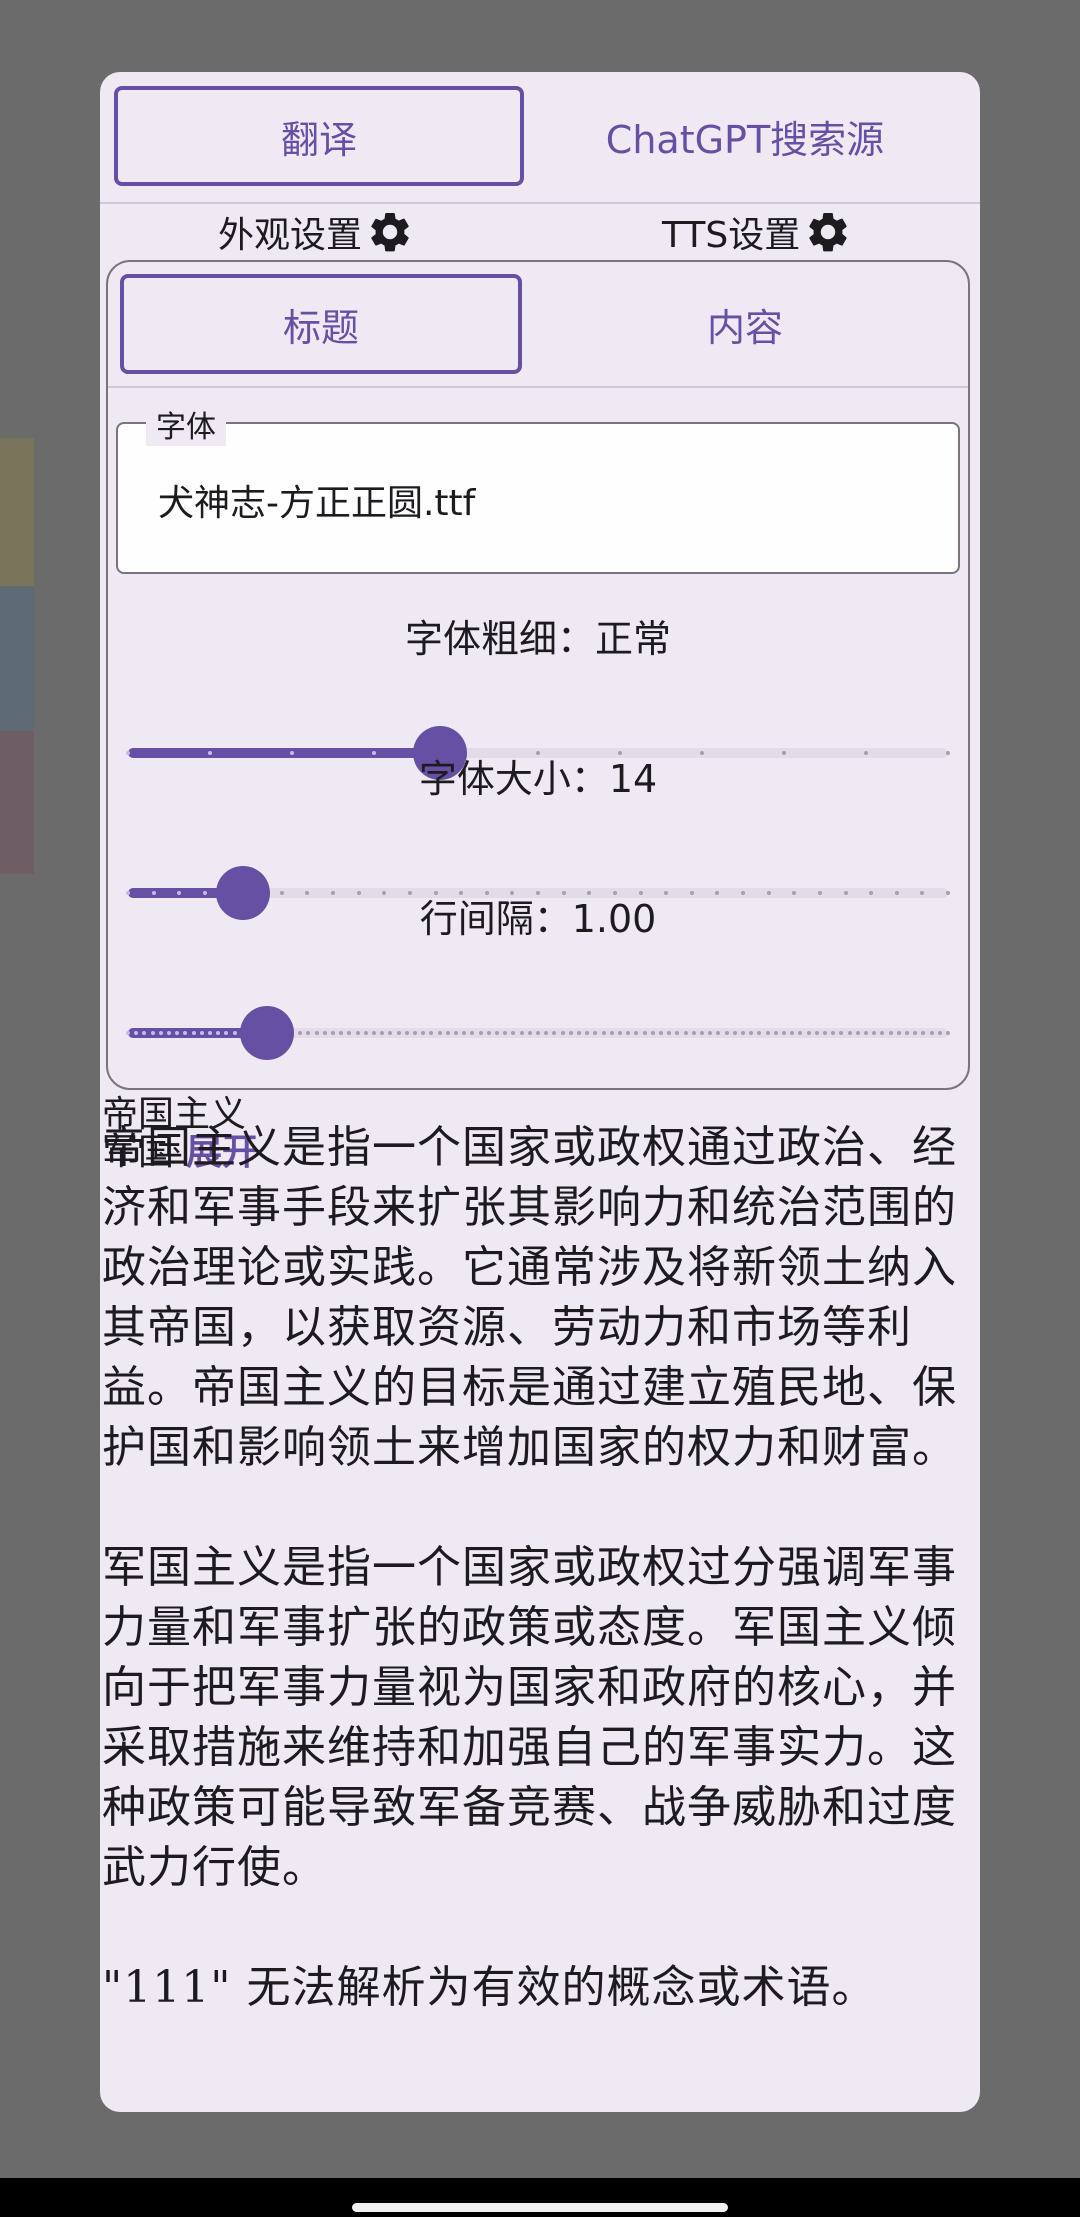 Image resolution: width=1080 pixels, height=2217 pixels. Describe the element at coordinates (319, 136) in the screenshot. I see `tab-translate: 翻译` at that location.